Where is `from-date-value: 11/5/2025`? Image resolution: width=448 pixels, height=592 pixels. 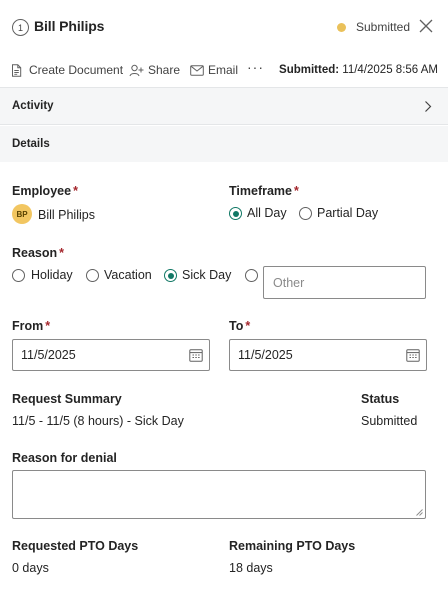 from-date-value: 11/5/2025 is located at coordinates (48, 355).